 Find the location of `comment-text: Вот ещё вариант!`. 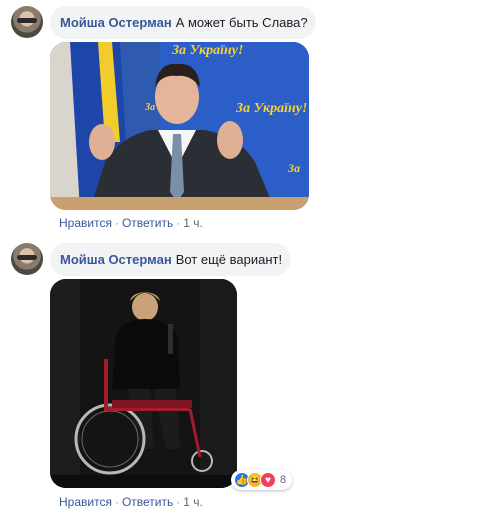

comment-text: Вот ещё вариант! is located at coordinates (229, 259).